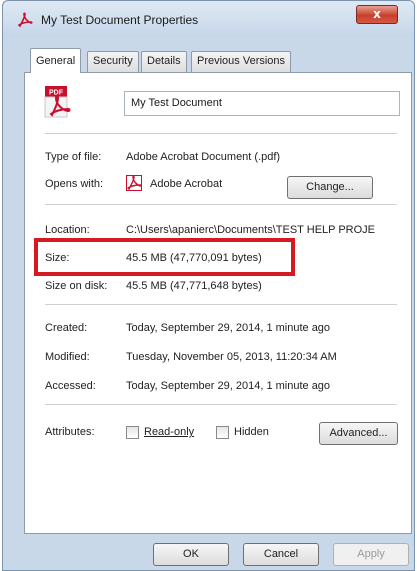 This screenshot has height=571, width=417. Describe the element at coordinates (194, 286) in the screenshot. I see `size-on-disk-value: 45.5 MB (47,771,648 bytes)` at that location.